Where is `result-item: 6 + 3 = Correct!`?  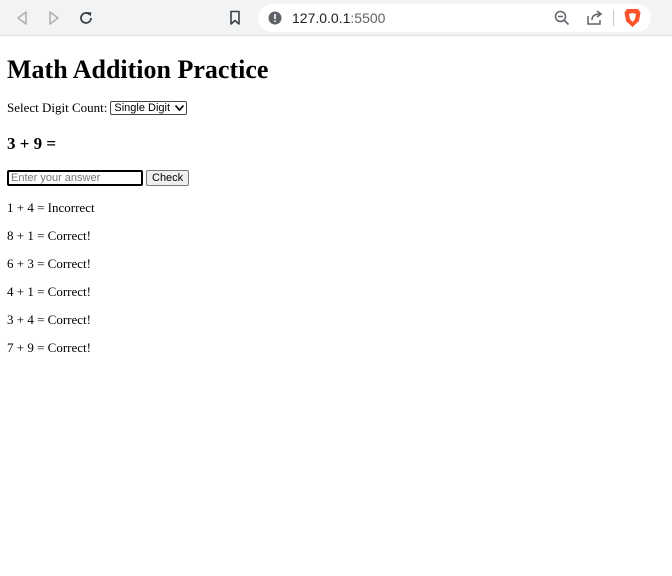
result-item: 6 + 3 = Correct! is located at coordinates (49, 263).